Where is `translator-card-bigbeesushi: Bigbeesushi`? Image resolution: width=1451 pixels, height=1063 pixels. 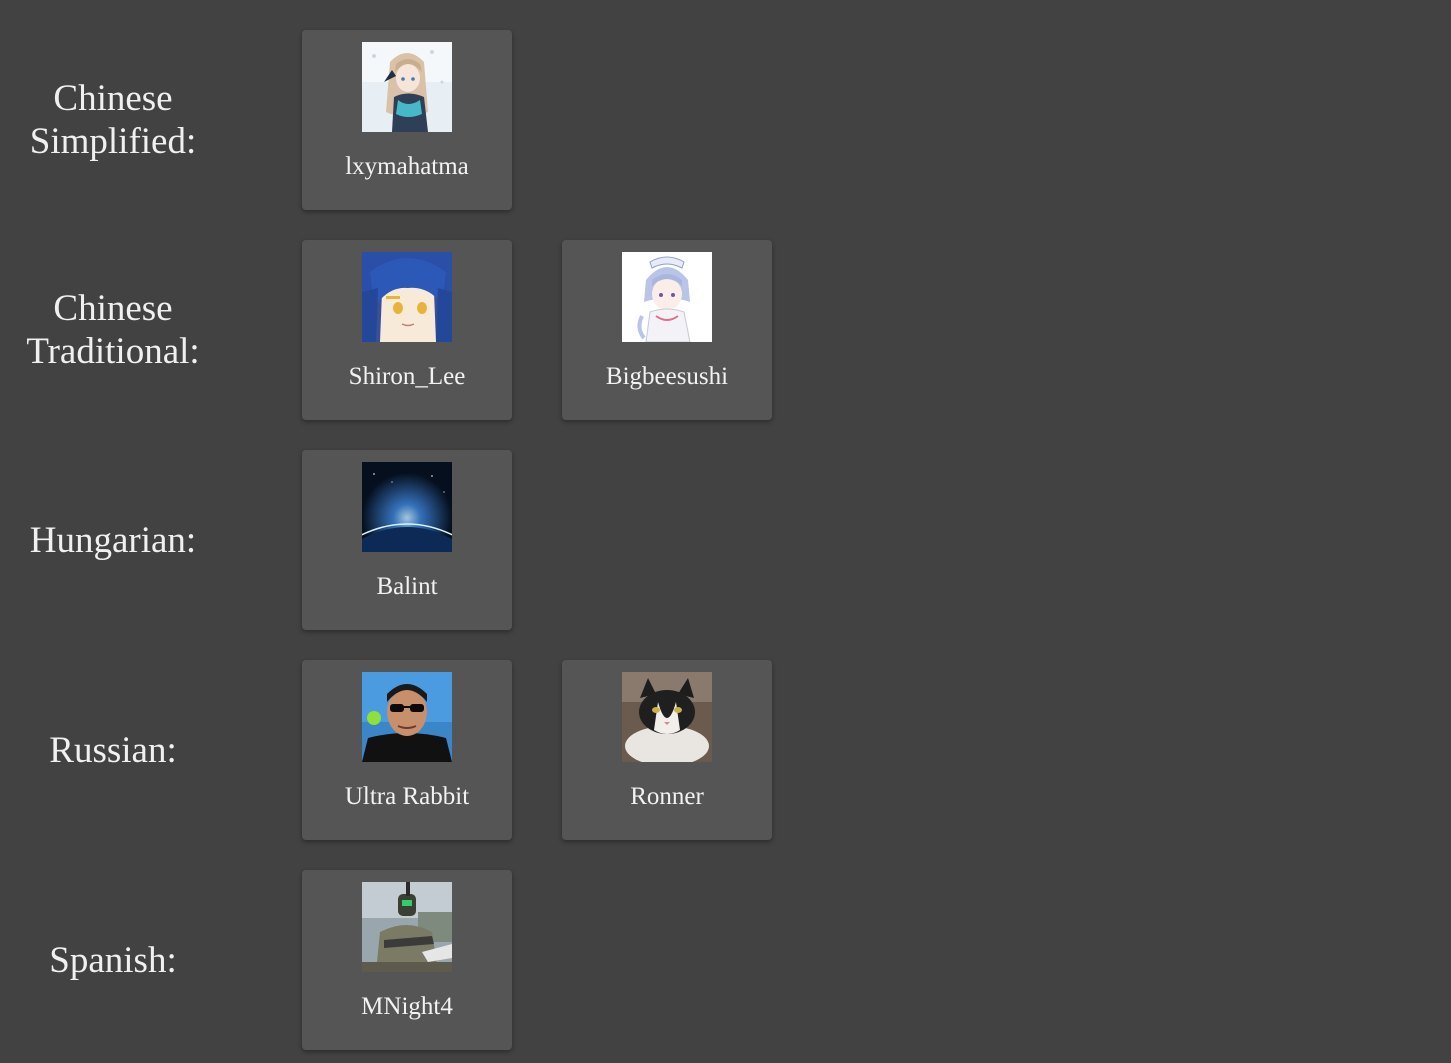
translator-card-bigbeesushi: Bigbeesushi is located at coordinates (667, 330).